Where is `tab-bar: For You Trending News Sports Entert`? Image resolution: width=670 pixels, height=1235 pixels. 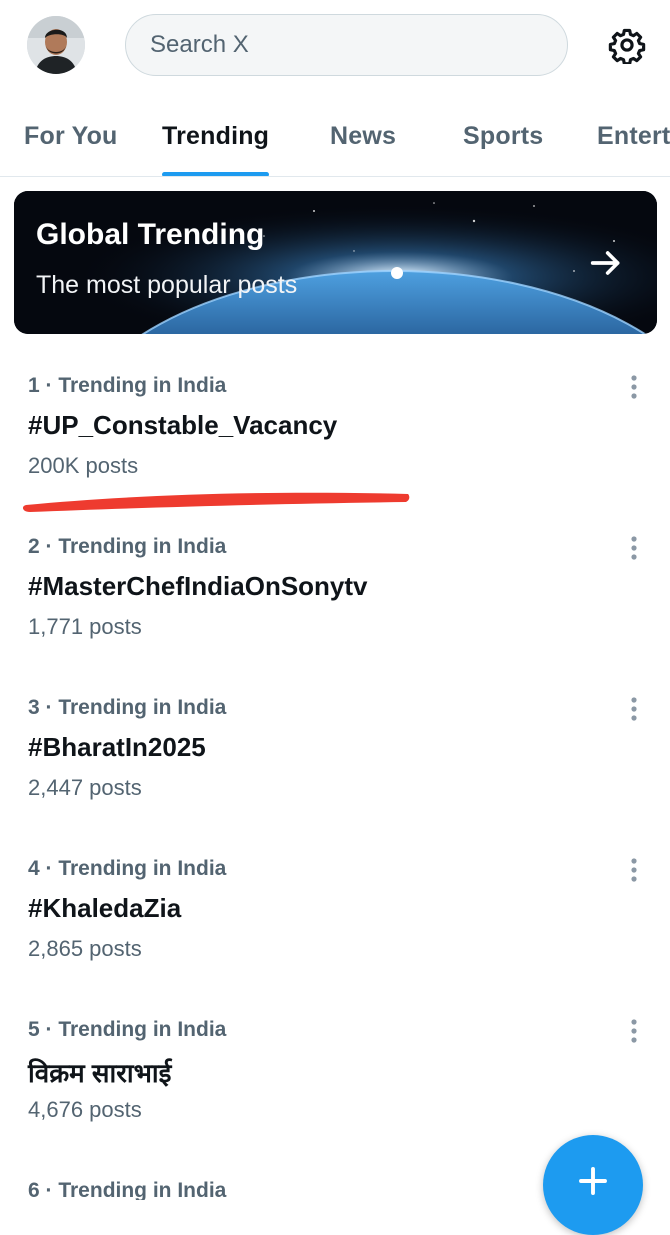
tab-bar: For You Trending News Sports Entert is located at coordinates (335, 136).